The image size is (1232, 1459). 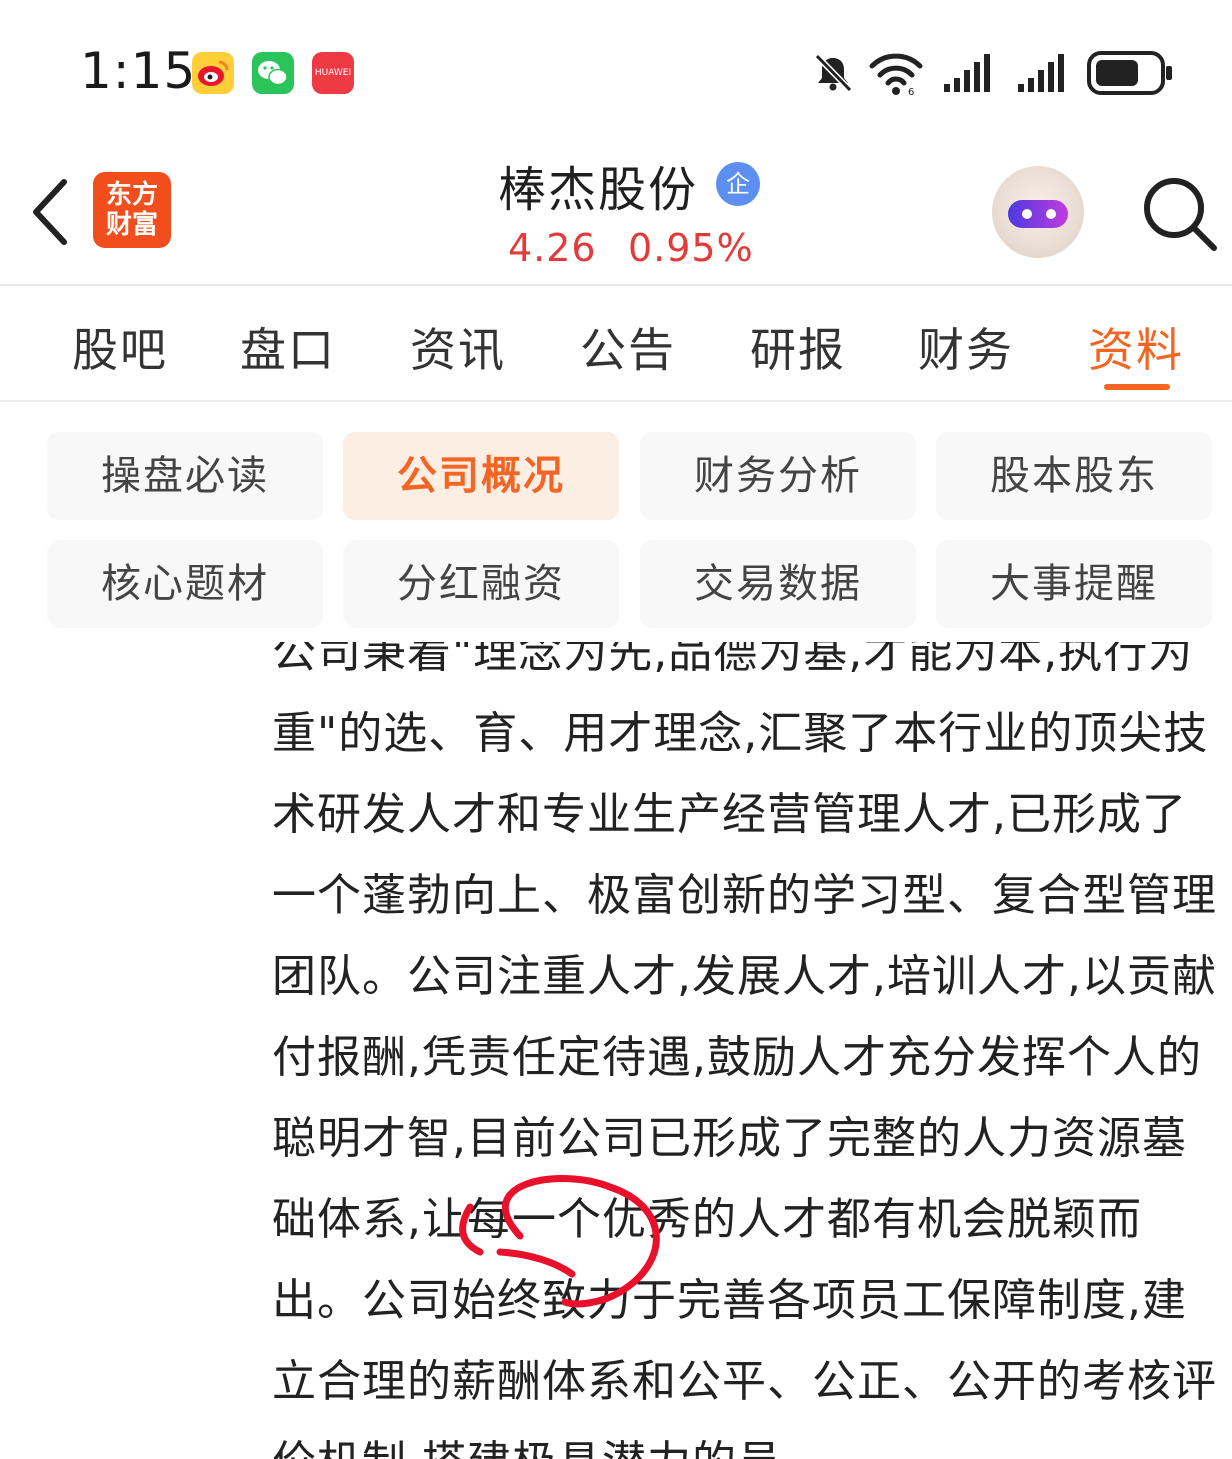 What do you see at coordinates (552, 248) in the screenshot?
I see `stock-price: 4.26` at bounding box center [552, 248].